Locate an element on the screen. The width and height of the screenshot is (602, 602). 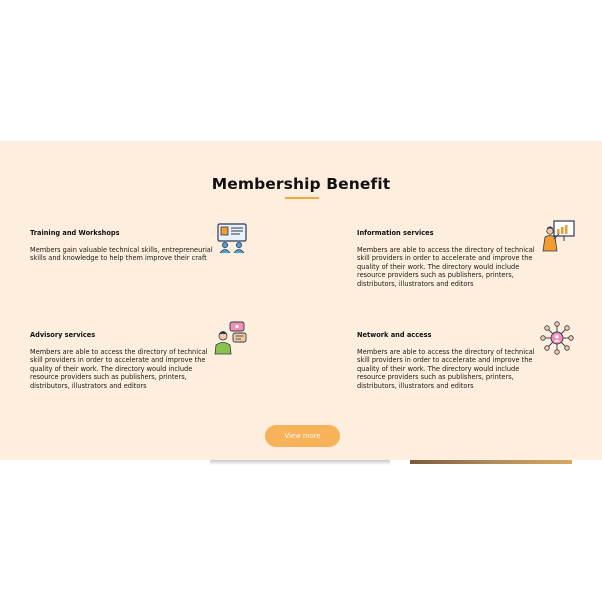
card-title: Network and access is located at coordinates (394, 335).